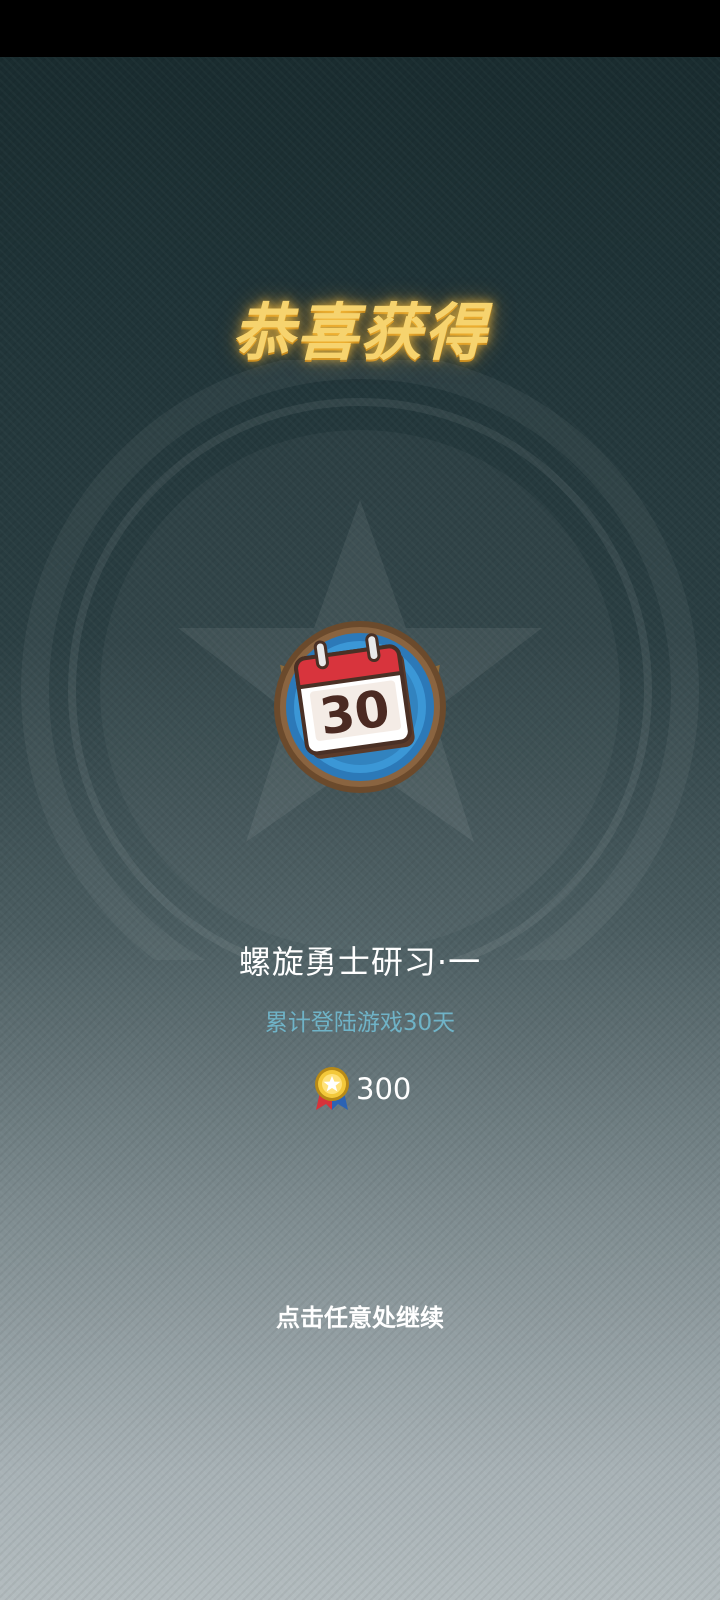 The height and width of the screenshot is (1600, 720). What do you see at coordinates (360, 1023) in the screenshot?
I see `achievement-description: 累计登陆游戏30天` at bounding box center [360, 1023].